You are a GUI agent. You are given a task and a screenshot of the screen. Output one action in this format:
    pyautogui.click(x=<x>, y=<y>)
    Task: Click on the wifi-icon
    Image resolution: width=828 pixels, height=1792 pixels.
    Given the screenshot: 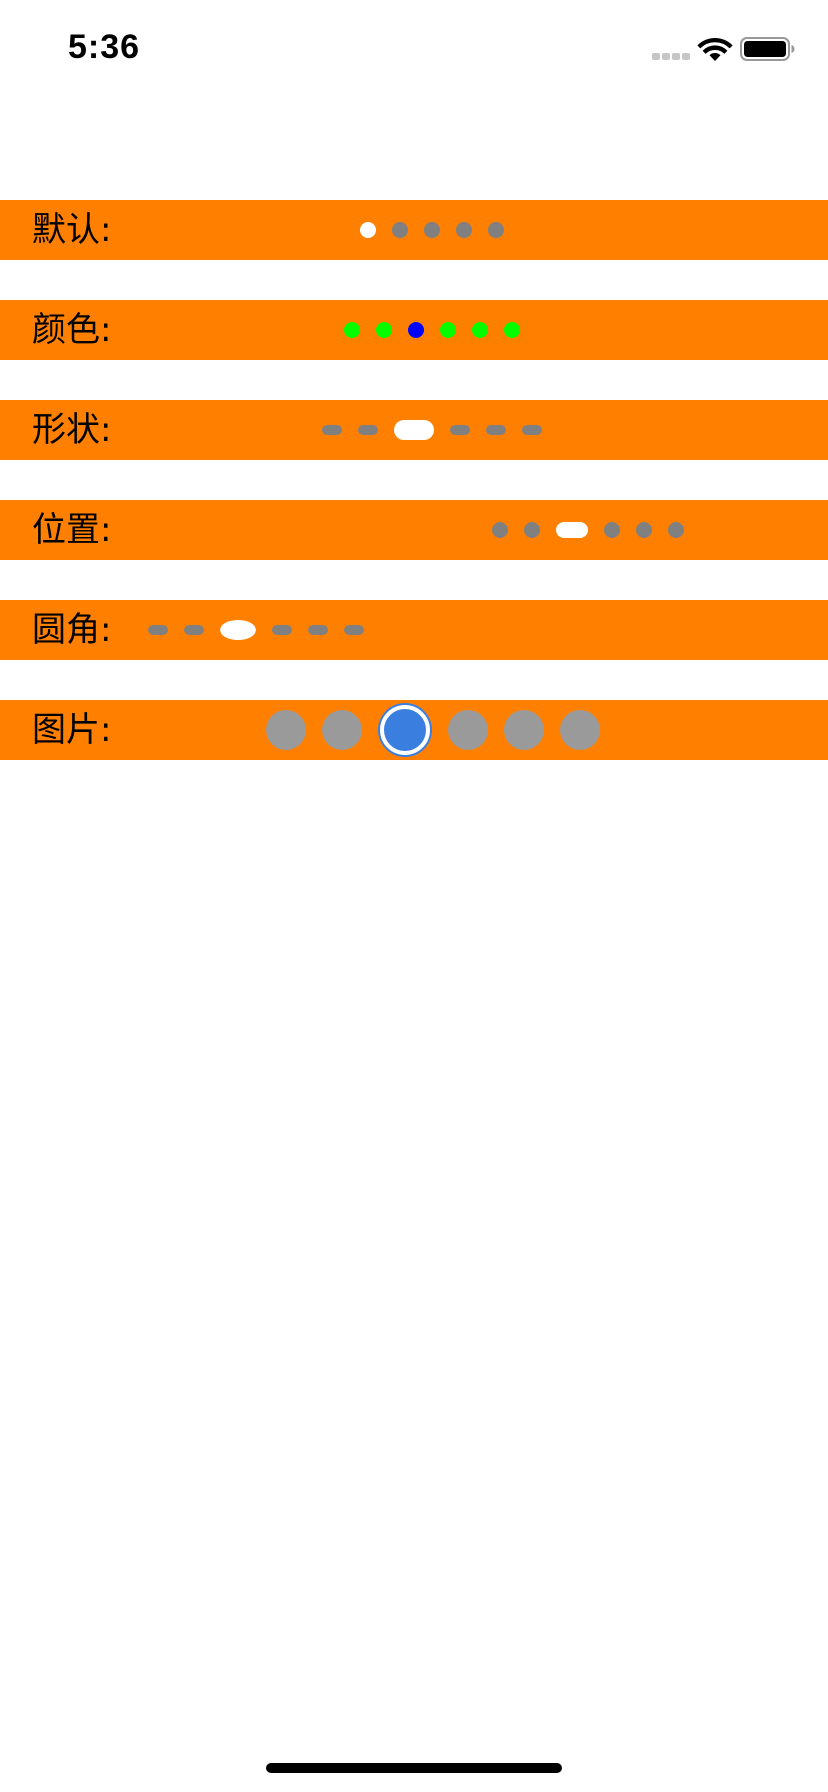 What is the action you would take?
    pyautogui.click(x=715, y=49)
    